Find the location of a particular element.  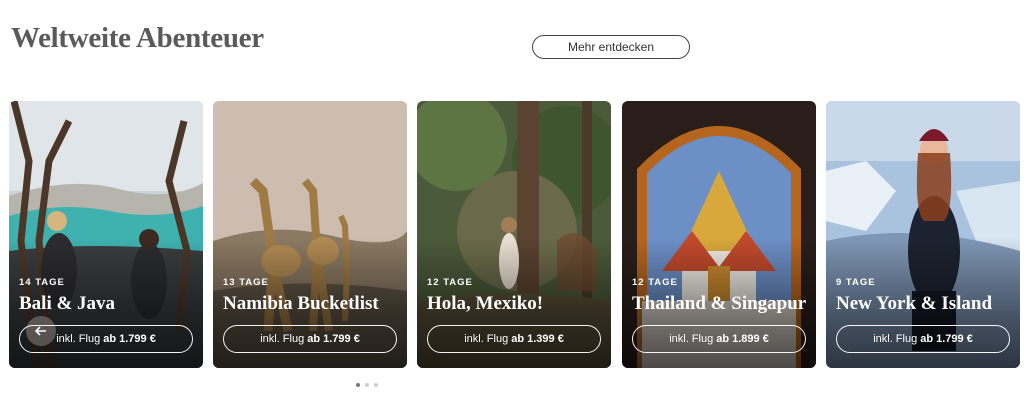

trip-name: Bali & Java is located at coordinates (67, 303).